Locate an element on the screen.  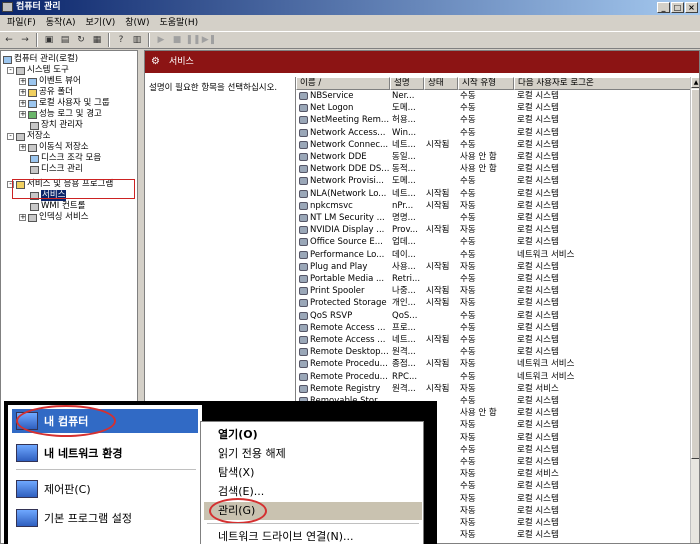
table-row: Network DDE DS... 동적... 사용 안 함 로컬 시스템 is located at coordinates (493, 169).